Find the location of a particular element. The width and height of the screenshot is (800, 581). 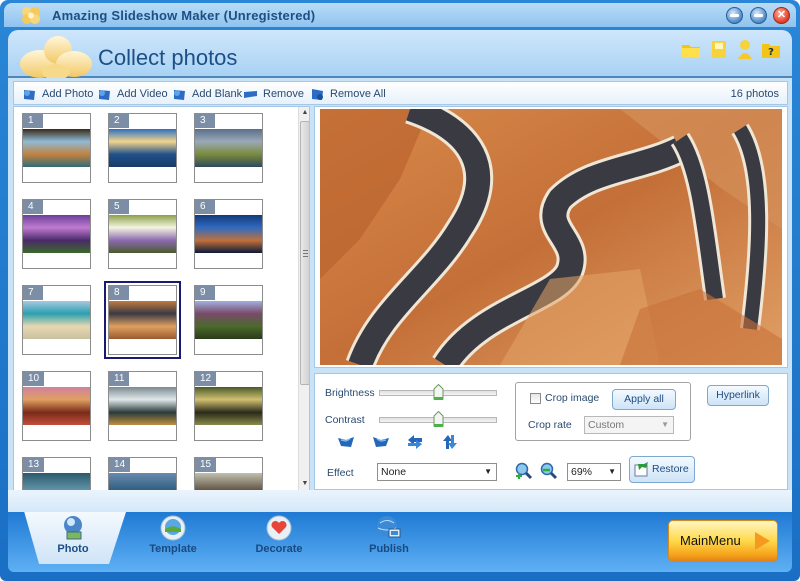

scroll-down-arrow: ▼ is located at coordinates (304, 484).